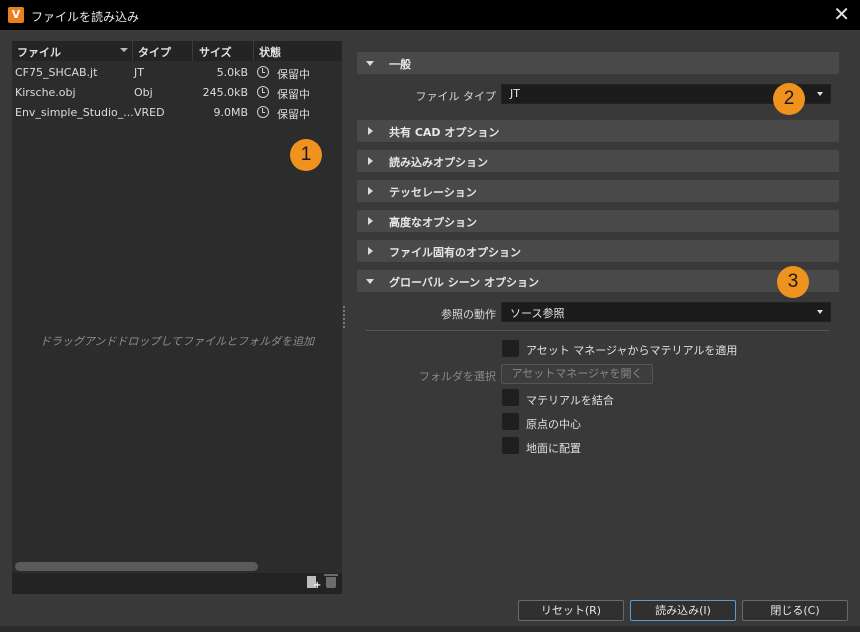  Describe the element at coordinates (139, 72) in the screenshot. I see `file-type: JT` at that location.